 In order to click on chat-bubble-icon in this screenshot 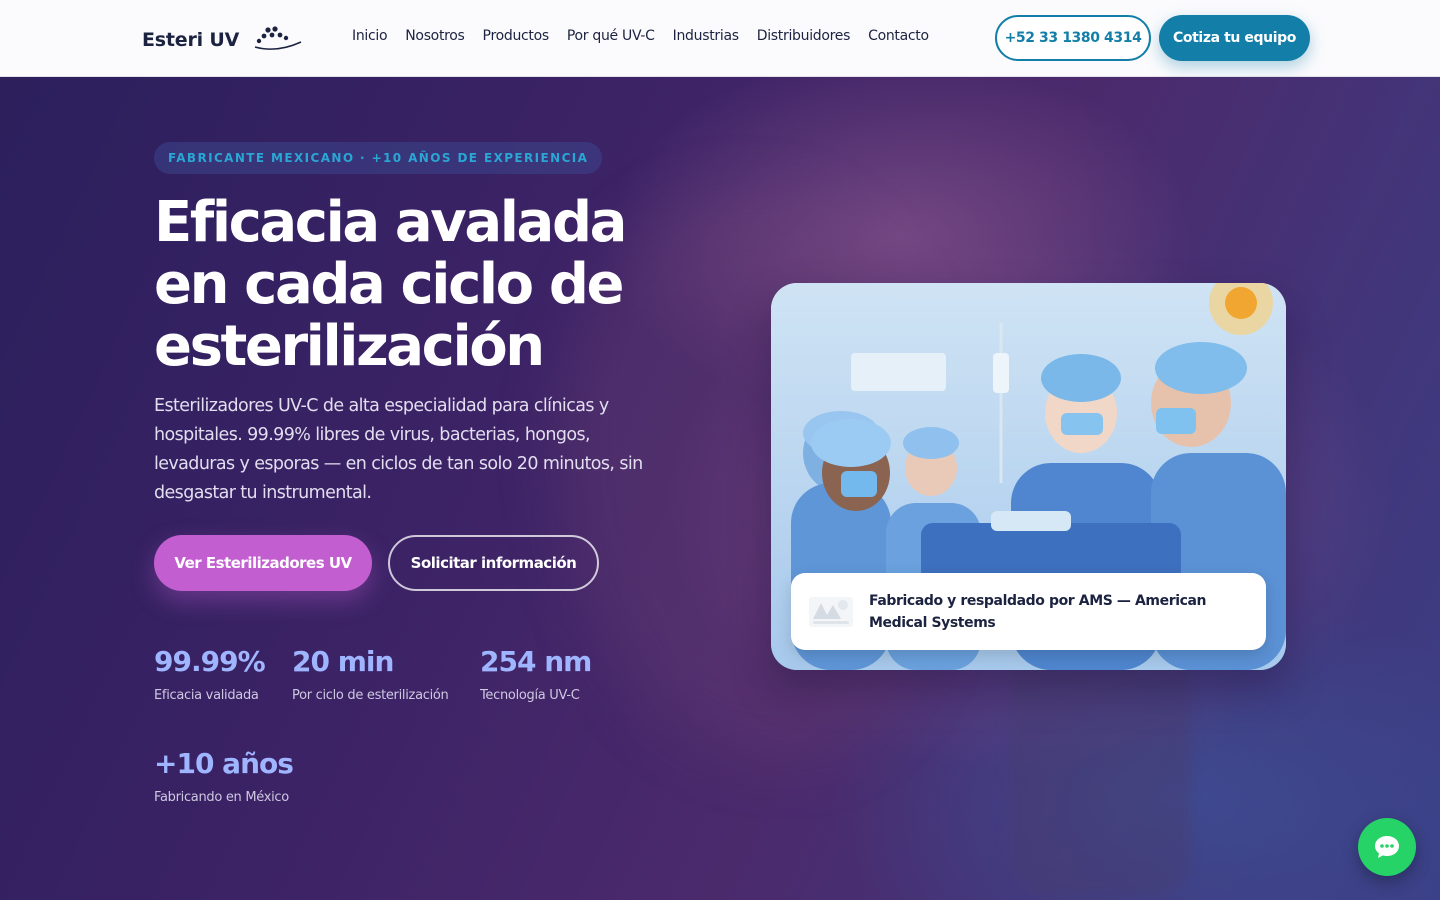, I will do `click(1387, 847)`.